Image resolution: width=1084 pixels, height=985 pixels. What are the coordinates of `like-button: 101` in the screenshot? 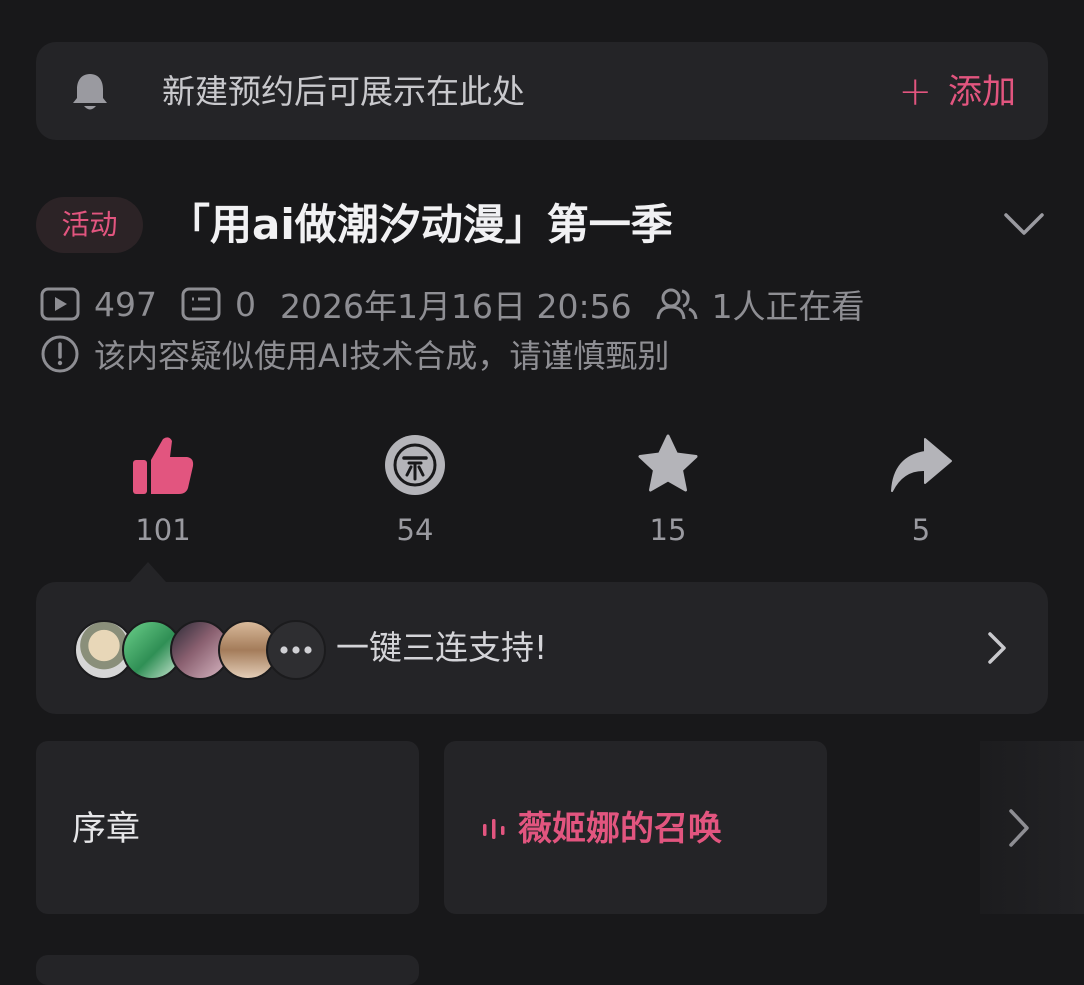 It's located at (163, 489).